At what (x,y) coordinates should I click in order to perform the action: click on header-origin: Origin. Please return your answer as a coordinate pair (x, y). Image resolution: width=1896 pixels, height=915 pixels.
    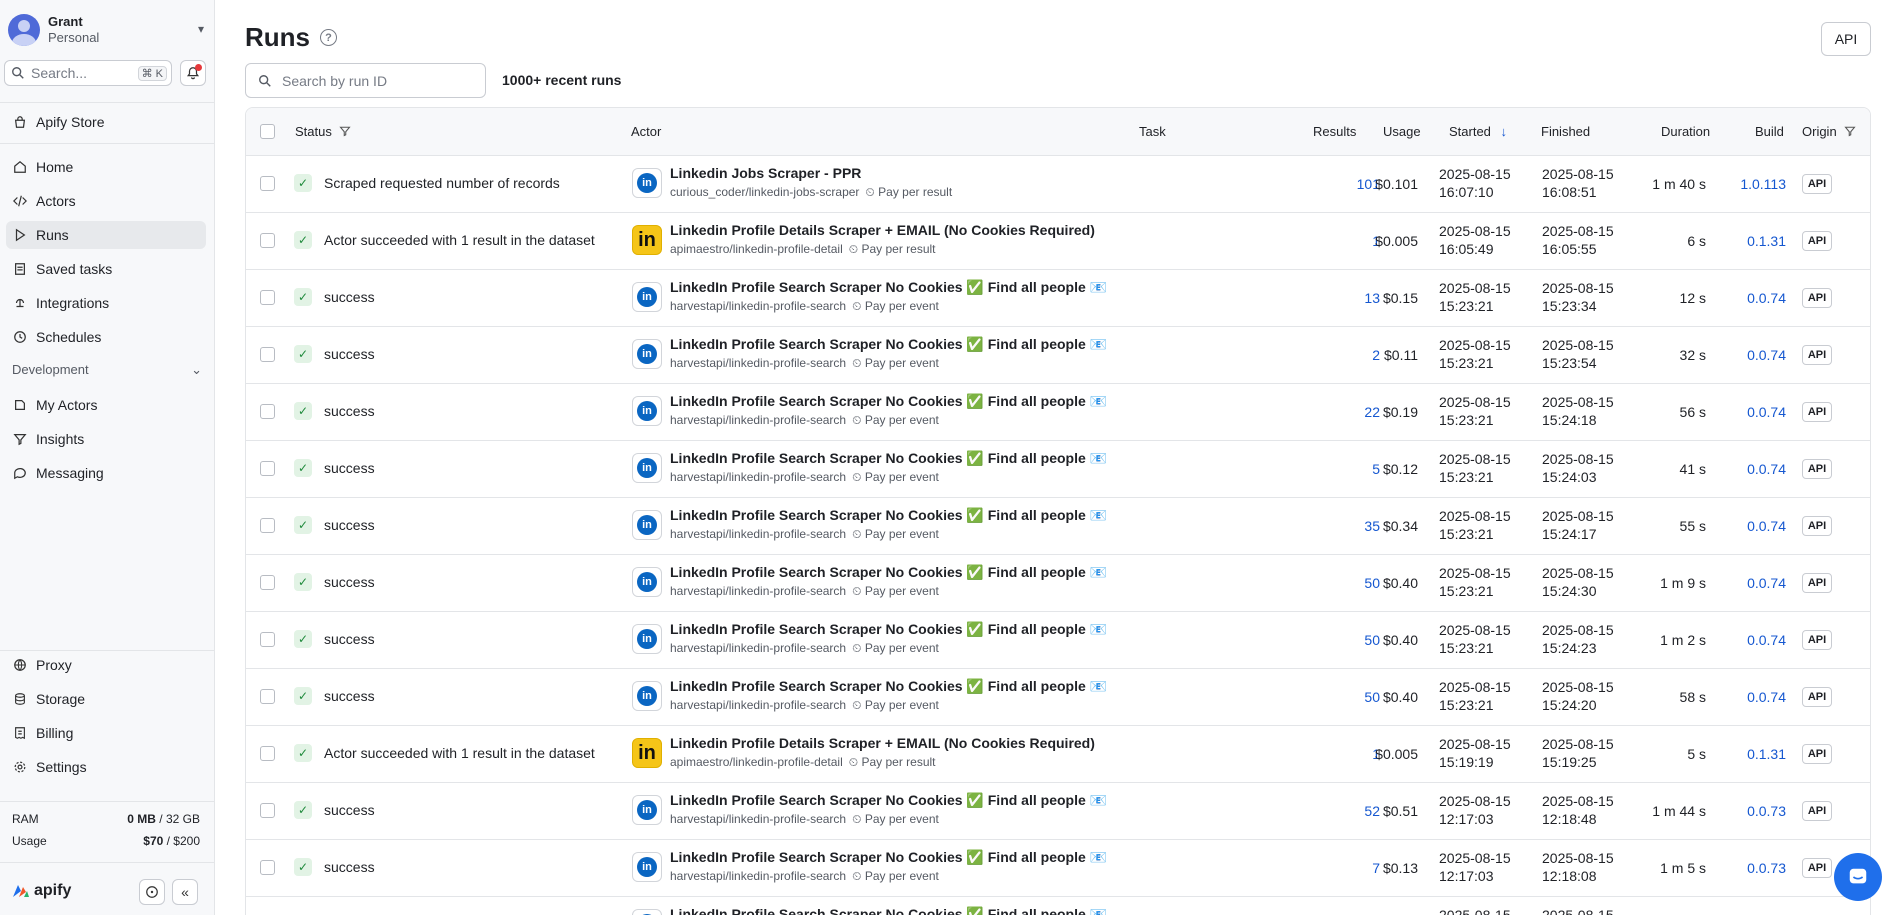
    Looking at the image, I should click on (1829, 131).